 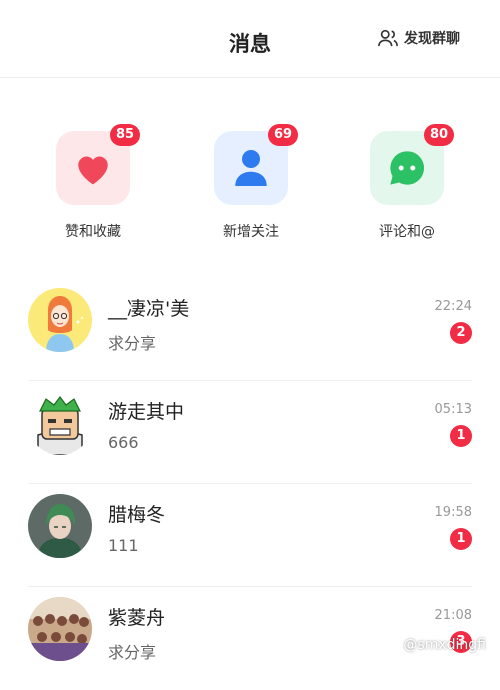 I want to click on contact-name: 紫菱舟, so click(x=137, y=618).